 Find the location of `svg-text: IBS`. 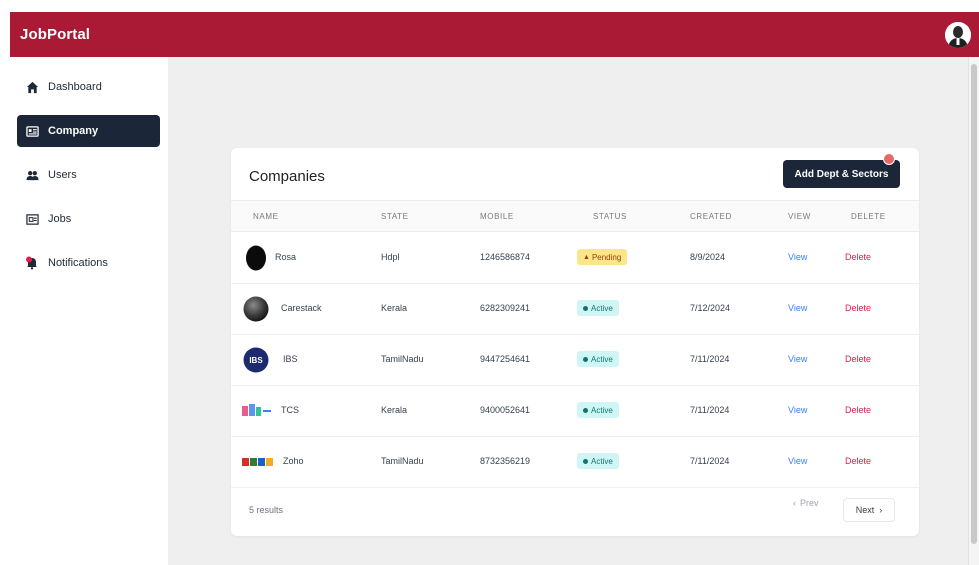

svg-text: IBS is located at coordinates (256, 360).